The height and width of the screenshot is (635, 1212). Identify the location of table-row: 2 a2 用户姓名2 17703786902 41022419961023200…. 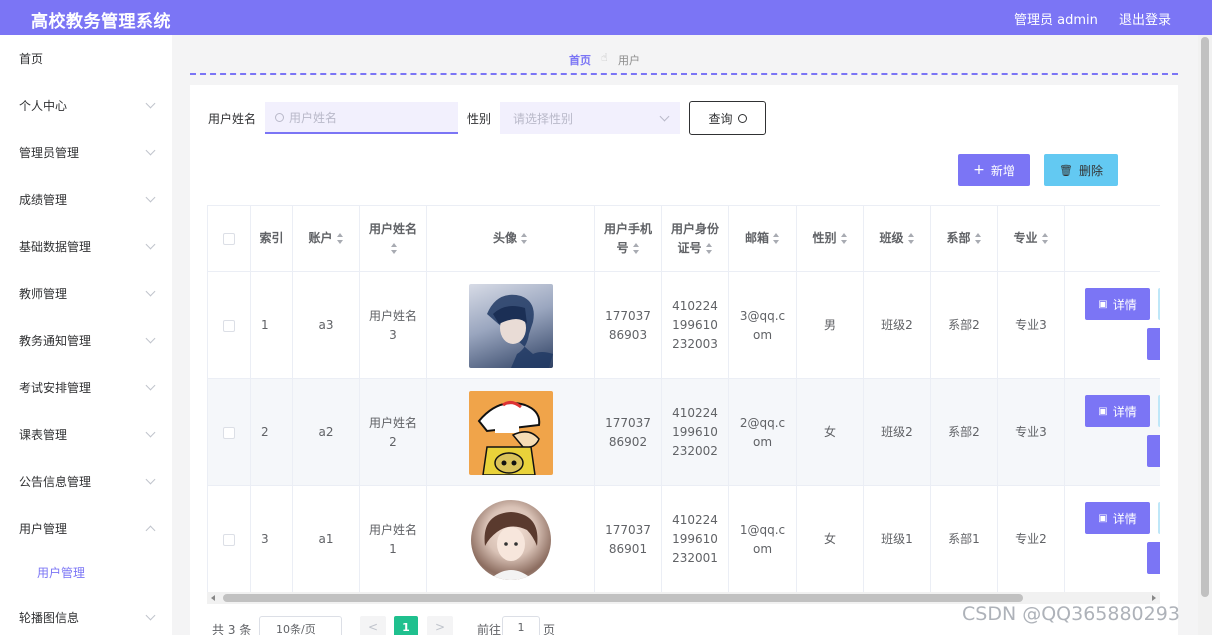
(684, 432).